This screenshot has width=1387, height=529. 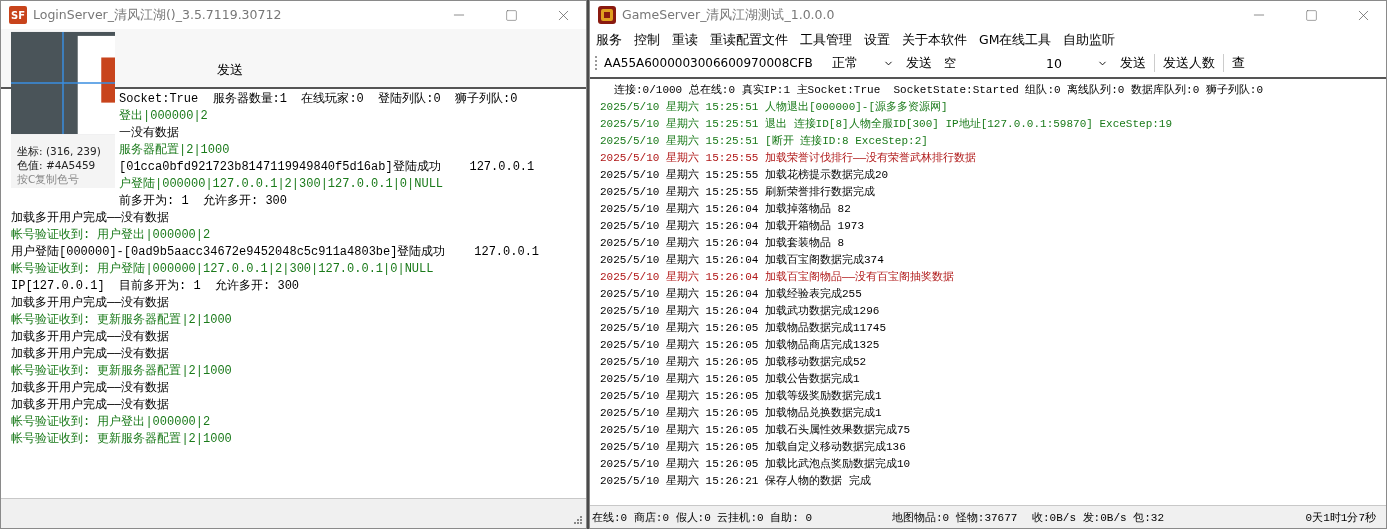 What do you see at coordinates (722, 243) in the screenshot?
I see `log-line: 2025/5/10 星期六 15:26:04 加载套装物品 8` at bounding box center [722, 243].